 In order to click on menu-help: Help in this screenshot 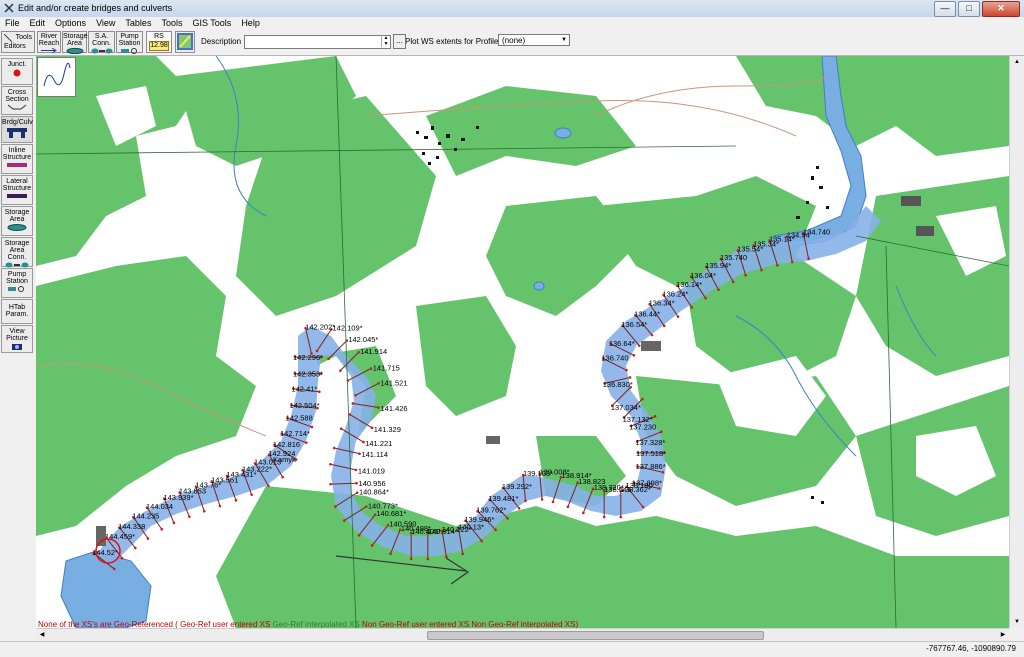, I will do `click(250, 23)`.